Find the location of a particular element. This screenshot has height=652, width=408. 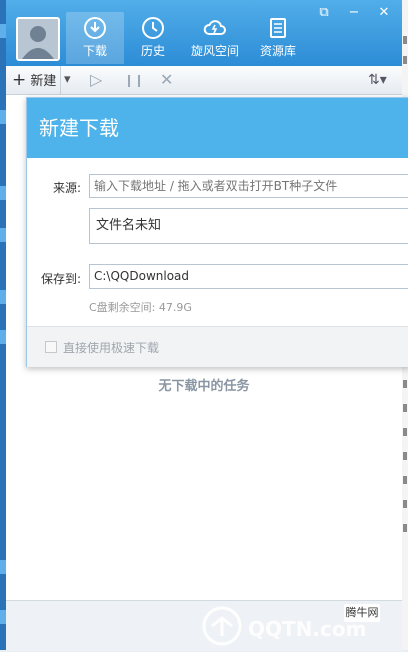

save-path-field: C:\QQDownload is located at coordinates (248, 276).